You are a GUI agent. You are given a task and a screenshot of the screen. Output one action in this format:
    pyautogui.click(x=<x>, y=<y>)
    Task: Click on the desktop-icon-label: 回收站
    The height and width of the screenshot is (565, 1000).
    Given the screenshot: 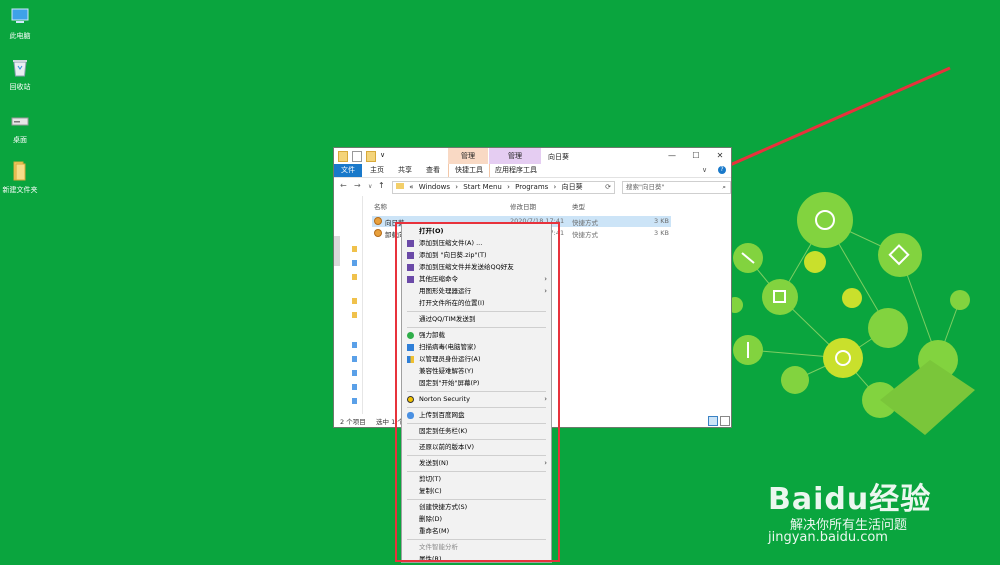 What is the action you would take?
    pyautogui.click(x=20, y=87)
    